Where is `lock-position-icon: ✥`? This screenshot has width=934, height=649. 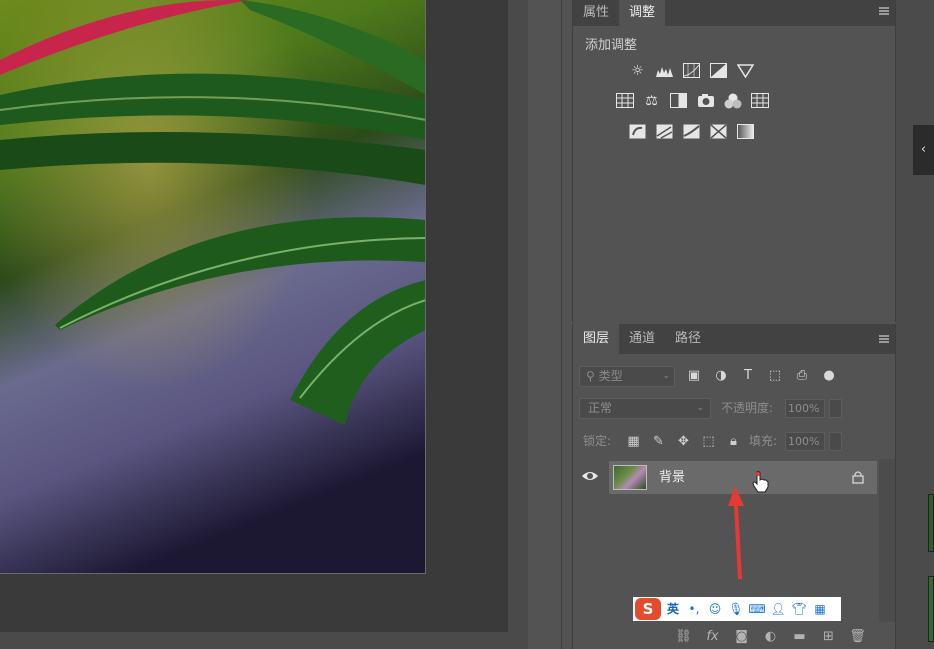
lock-position-icon: ✥ is located at coordinates (683, 441).